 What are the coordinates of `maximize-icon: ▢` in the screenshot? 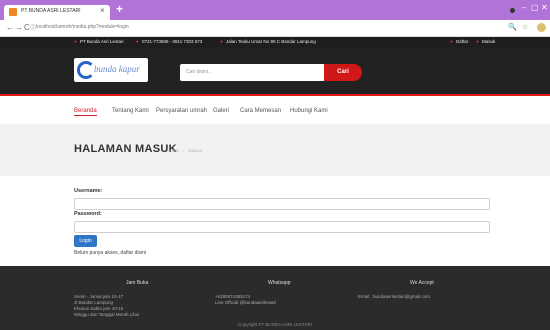 It's located at (535, 8).